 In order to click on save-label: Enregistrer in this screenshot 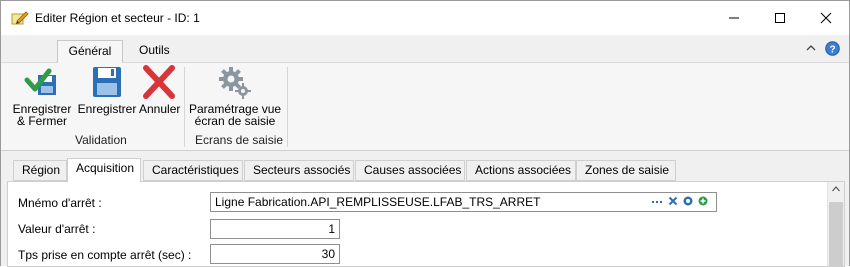, I will do `click(107, 109)`.